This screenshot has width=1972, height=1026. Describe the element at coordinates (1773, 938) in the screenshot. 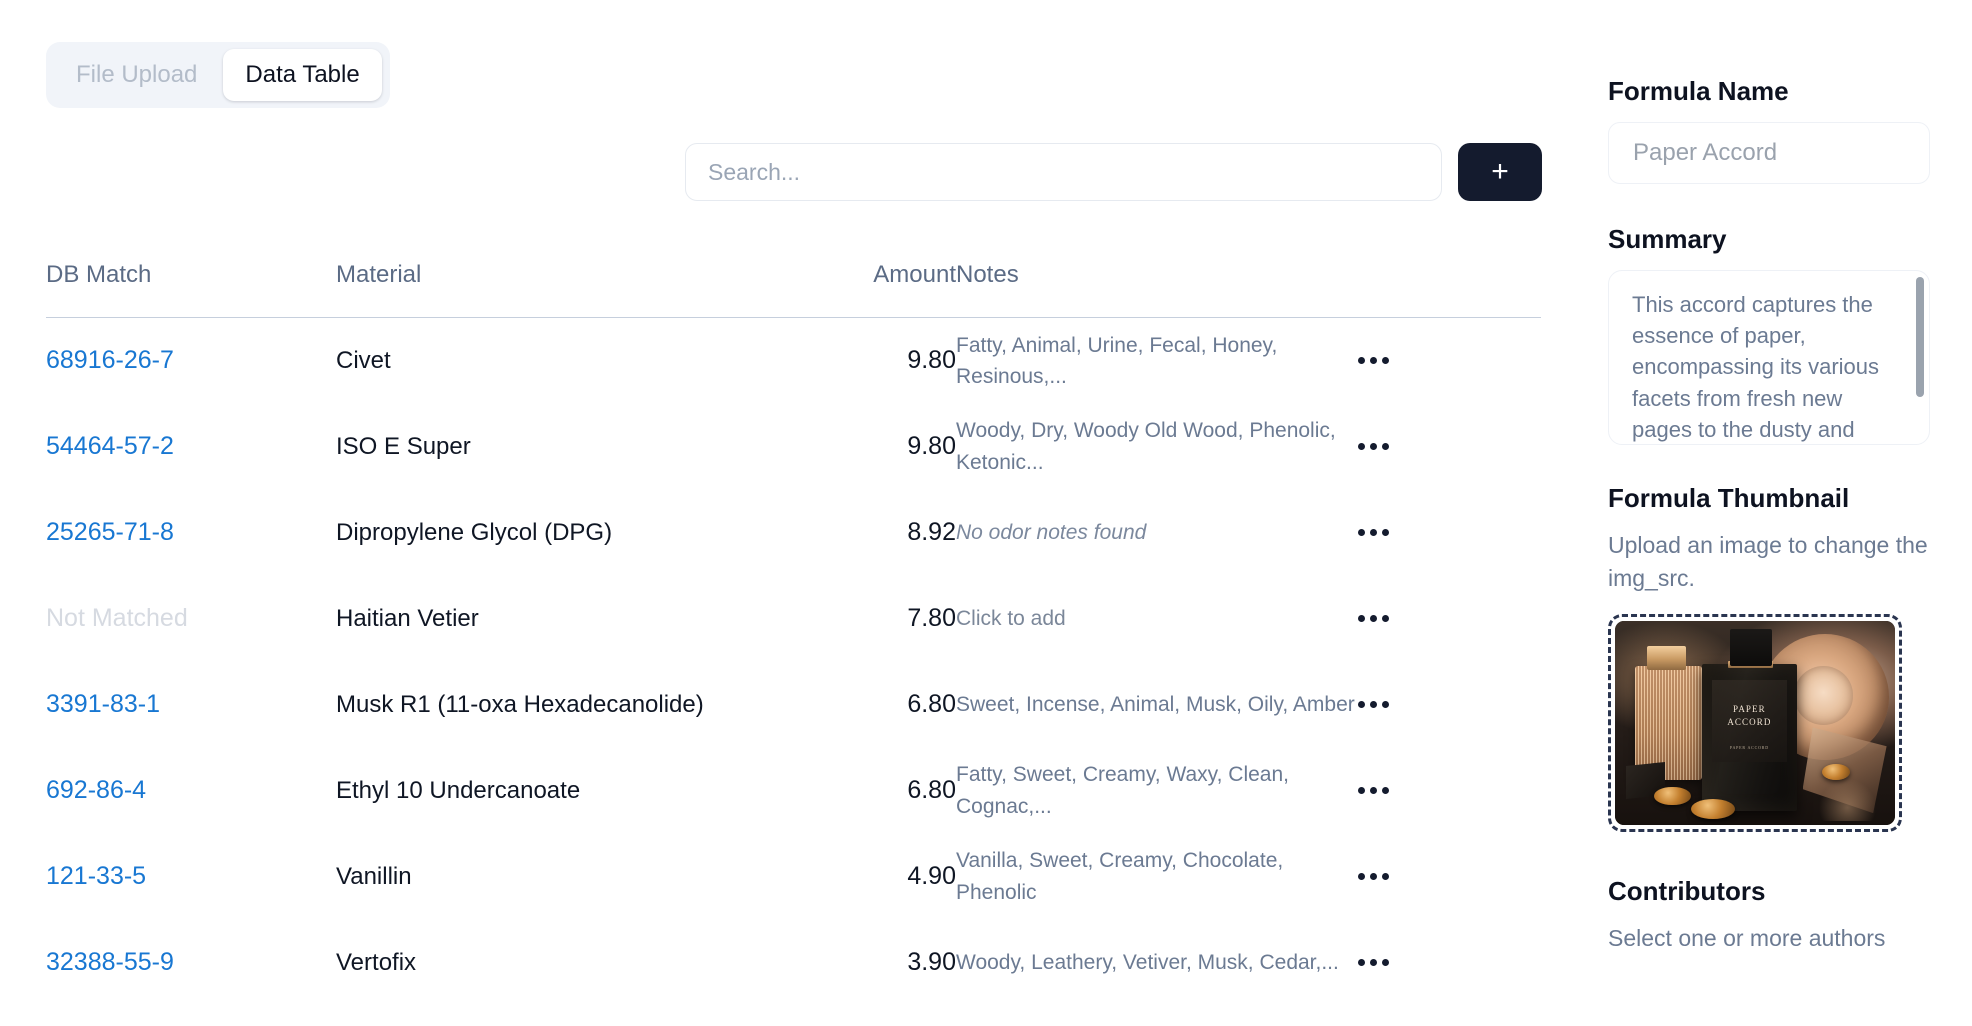

I see `contributors-select-hint: Select one or more authors` at that location.